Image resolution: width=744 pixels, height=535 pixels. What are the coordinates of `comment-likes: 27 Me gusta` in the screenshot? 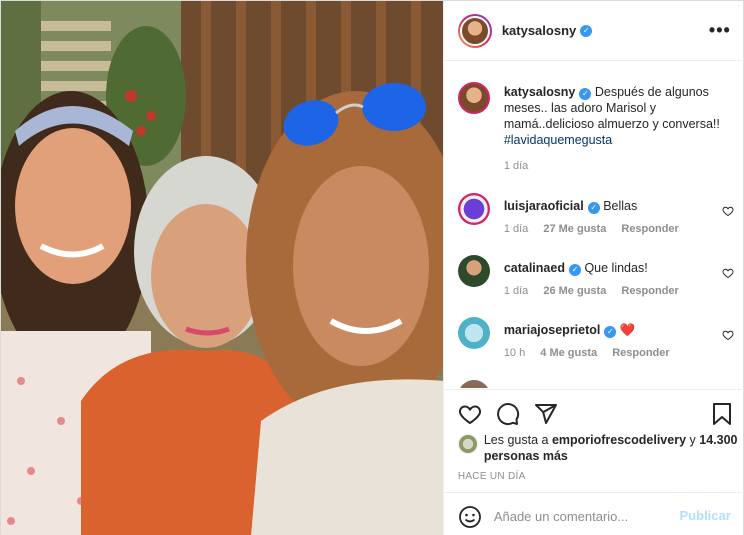 It's located at (574, 229).